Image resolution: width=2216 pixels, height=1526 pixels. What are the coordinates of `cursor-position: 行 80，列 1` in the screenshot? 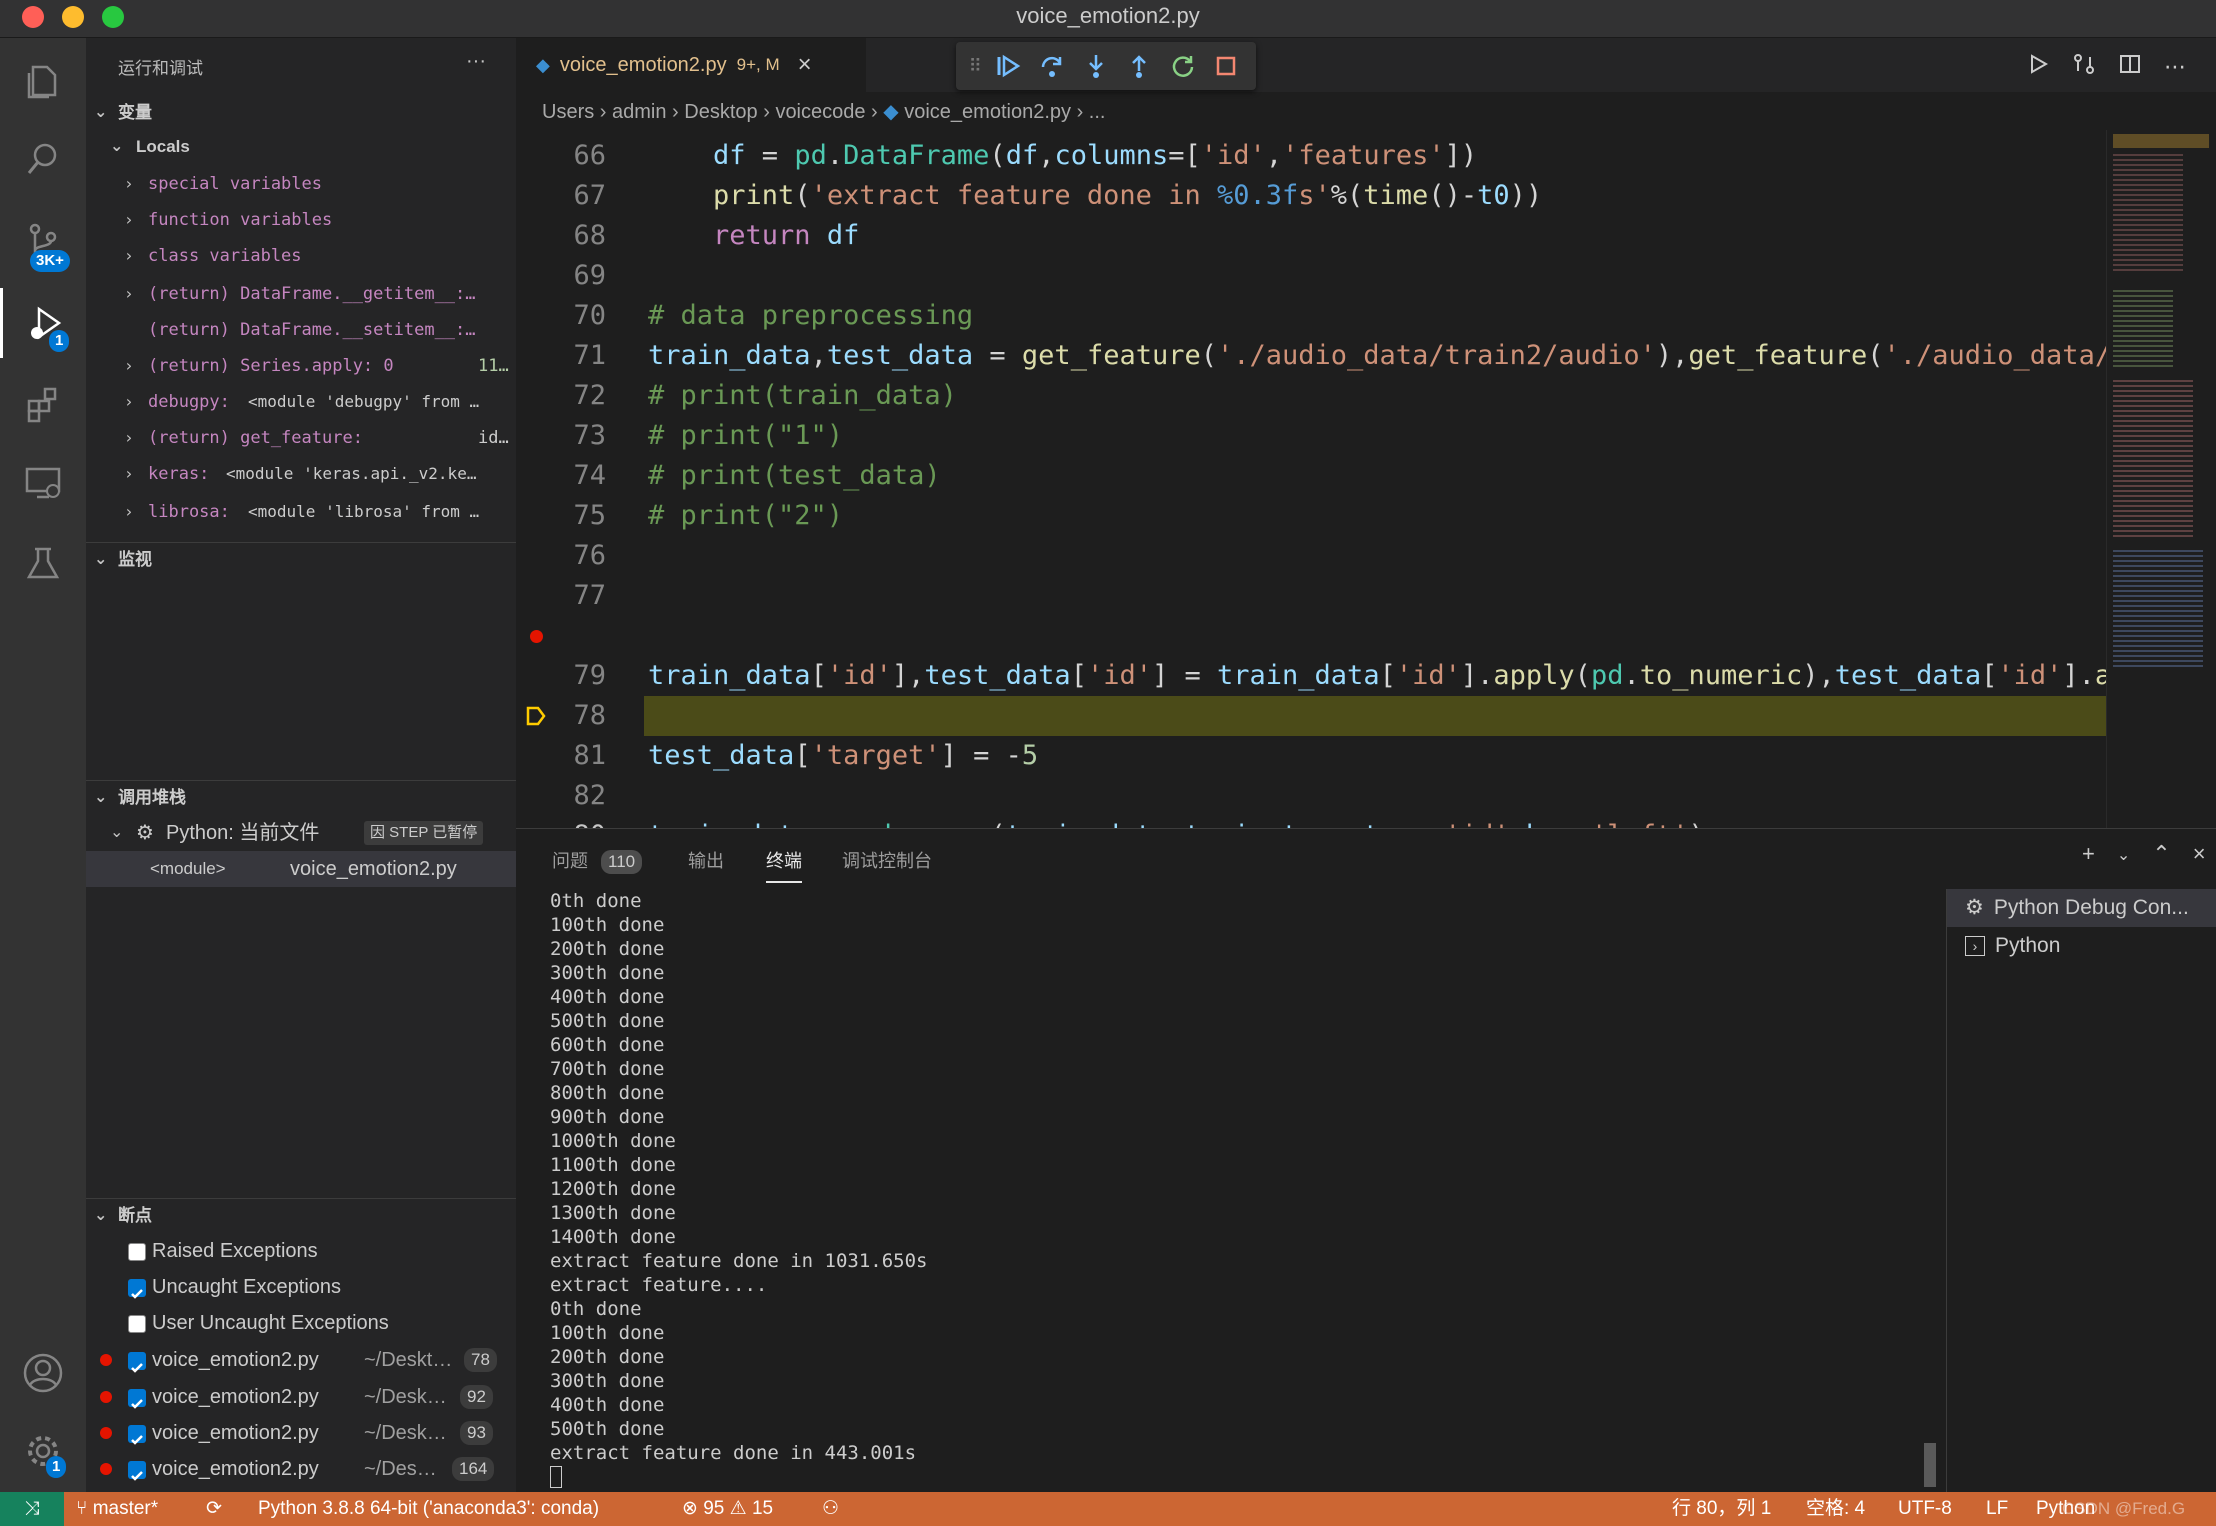 It's located at (1721, 1509).